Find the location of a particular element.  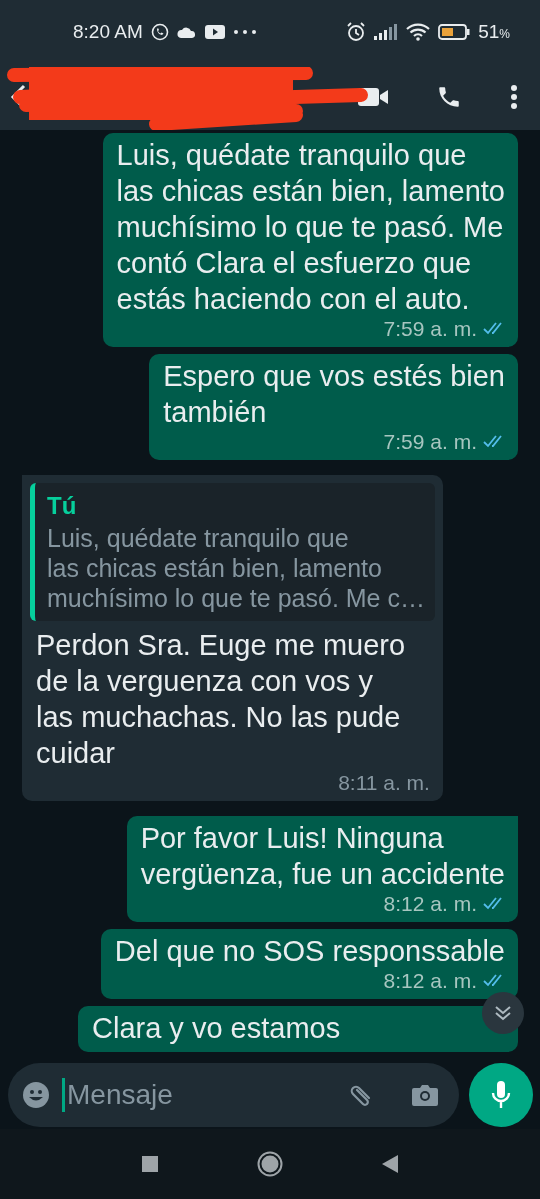

video-call-button is located at coordinates (373, 97).